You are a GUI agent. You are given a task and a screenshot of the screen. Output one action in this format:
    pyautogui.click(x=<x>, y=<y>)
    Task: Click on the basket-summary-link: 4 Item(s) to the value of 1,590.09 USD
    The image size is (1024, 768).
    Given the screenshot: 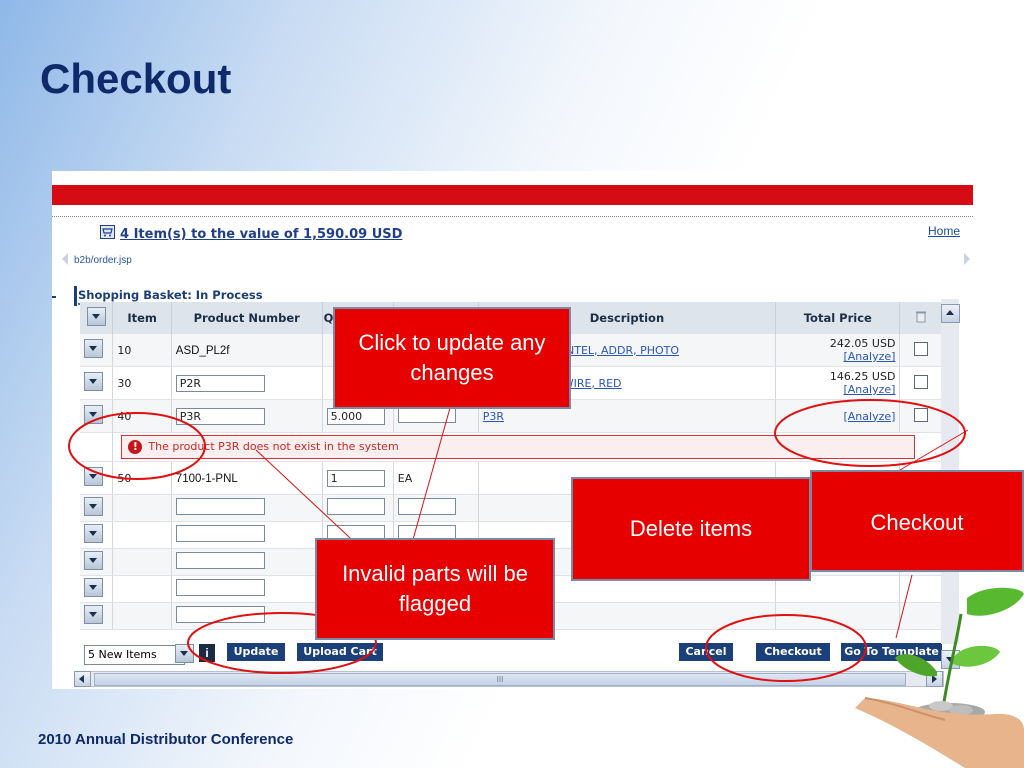 What is the action you would take?
    pyautogui.click(x=261, y=234)
    